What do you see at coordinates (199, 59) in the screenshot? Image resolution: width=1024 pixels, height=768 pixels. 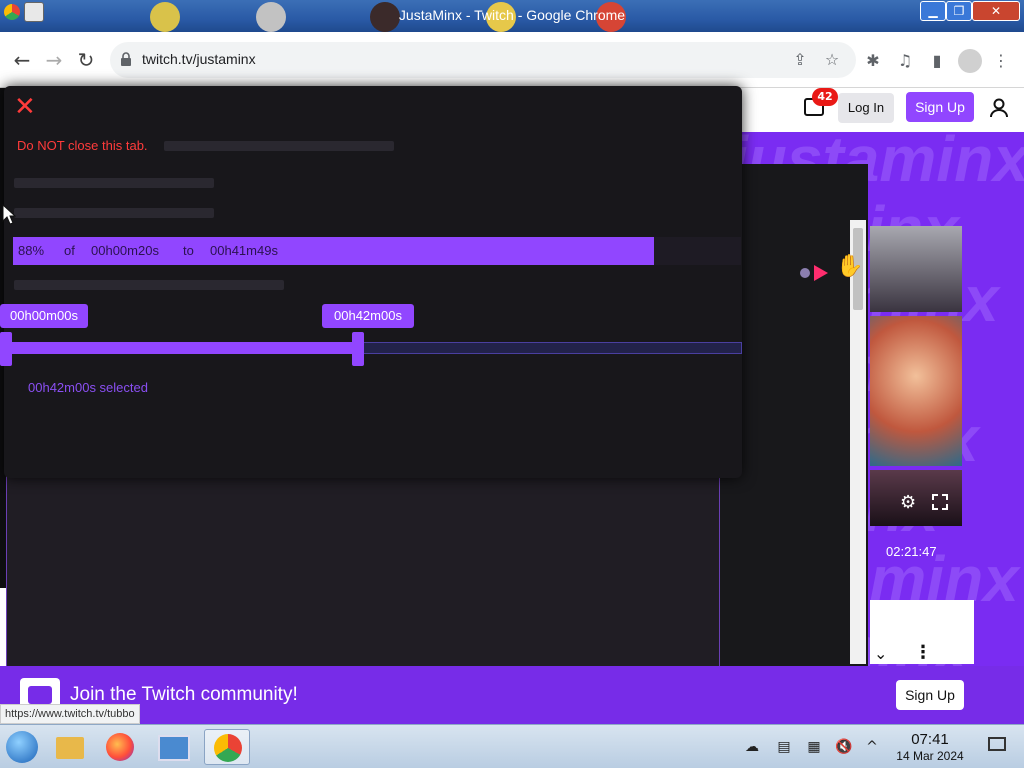 I see `address-url: twitch.tv/justaminx` at bounding box center [199, 59].